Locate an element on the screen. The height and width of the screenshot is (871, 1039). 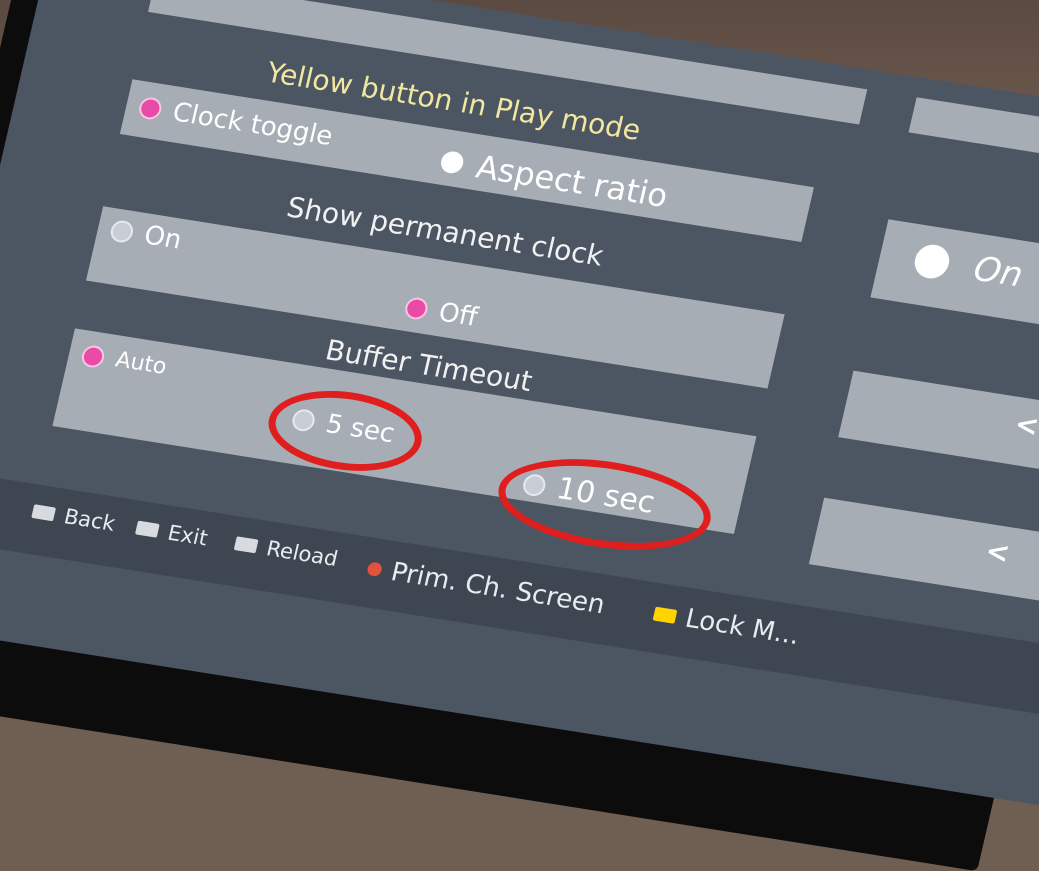
toggle-label: On is located at coordinates (998, 272).